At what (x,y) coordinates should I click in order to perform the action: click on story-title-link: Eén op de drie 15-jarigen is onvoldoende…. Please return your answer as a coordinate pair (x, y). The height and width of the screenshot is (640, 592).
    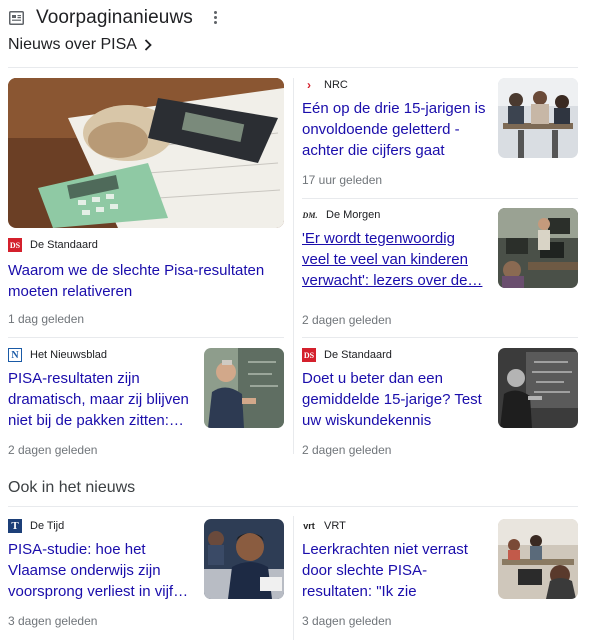
    Looking at the image, I should click on (394, 129).